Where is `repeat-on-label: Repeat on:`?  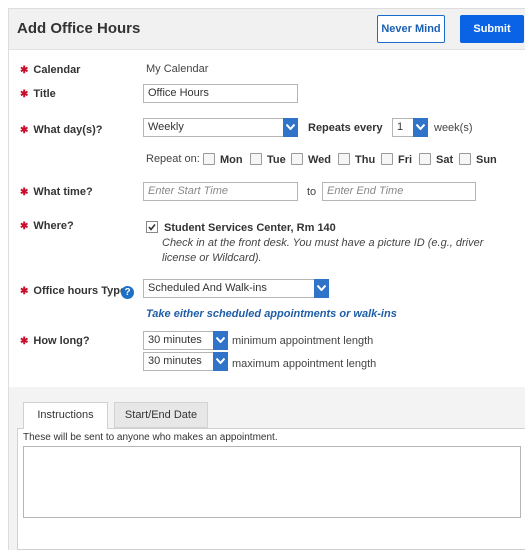 repeat-on-label: Repeat on: is located at coordinates (173, 159).